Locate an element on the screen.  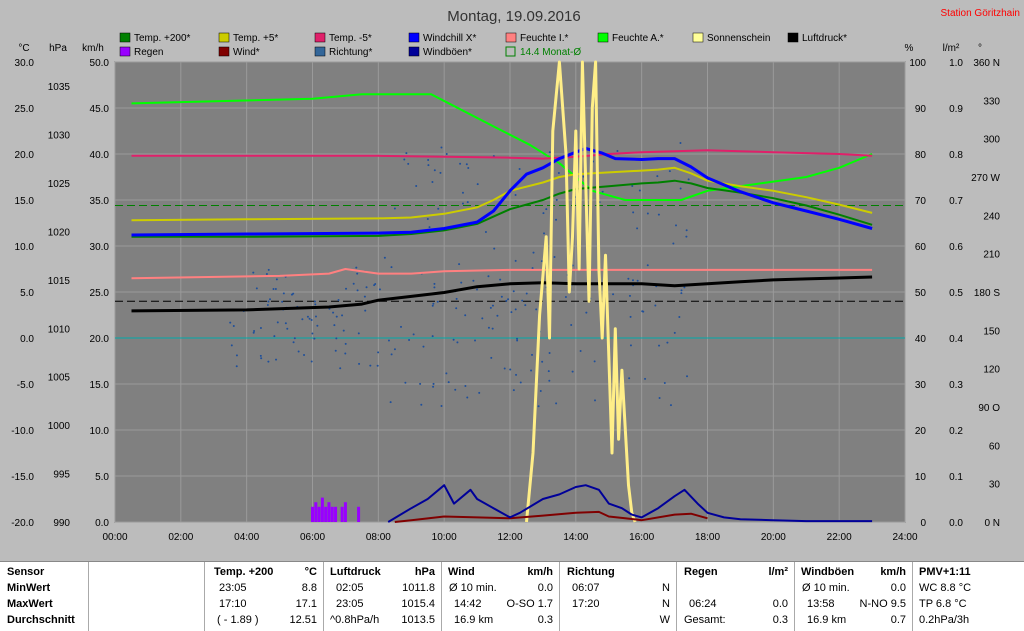
stats-temp-max-value: 17.1 is located at coordinates (306, 604).